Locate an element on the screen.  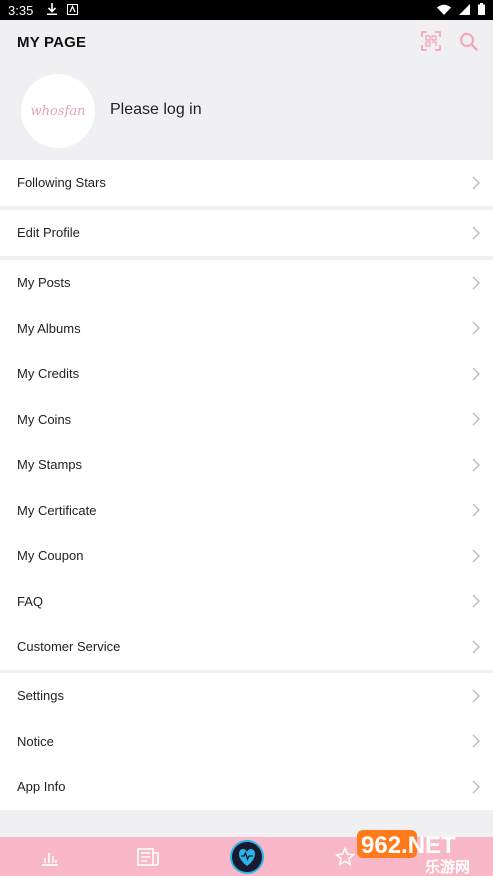
star-icon is located at coordinates (345, 856).